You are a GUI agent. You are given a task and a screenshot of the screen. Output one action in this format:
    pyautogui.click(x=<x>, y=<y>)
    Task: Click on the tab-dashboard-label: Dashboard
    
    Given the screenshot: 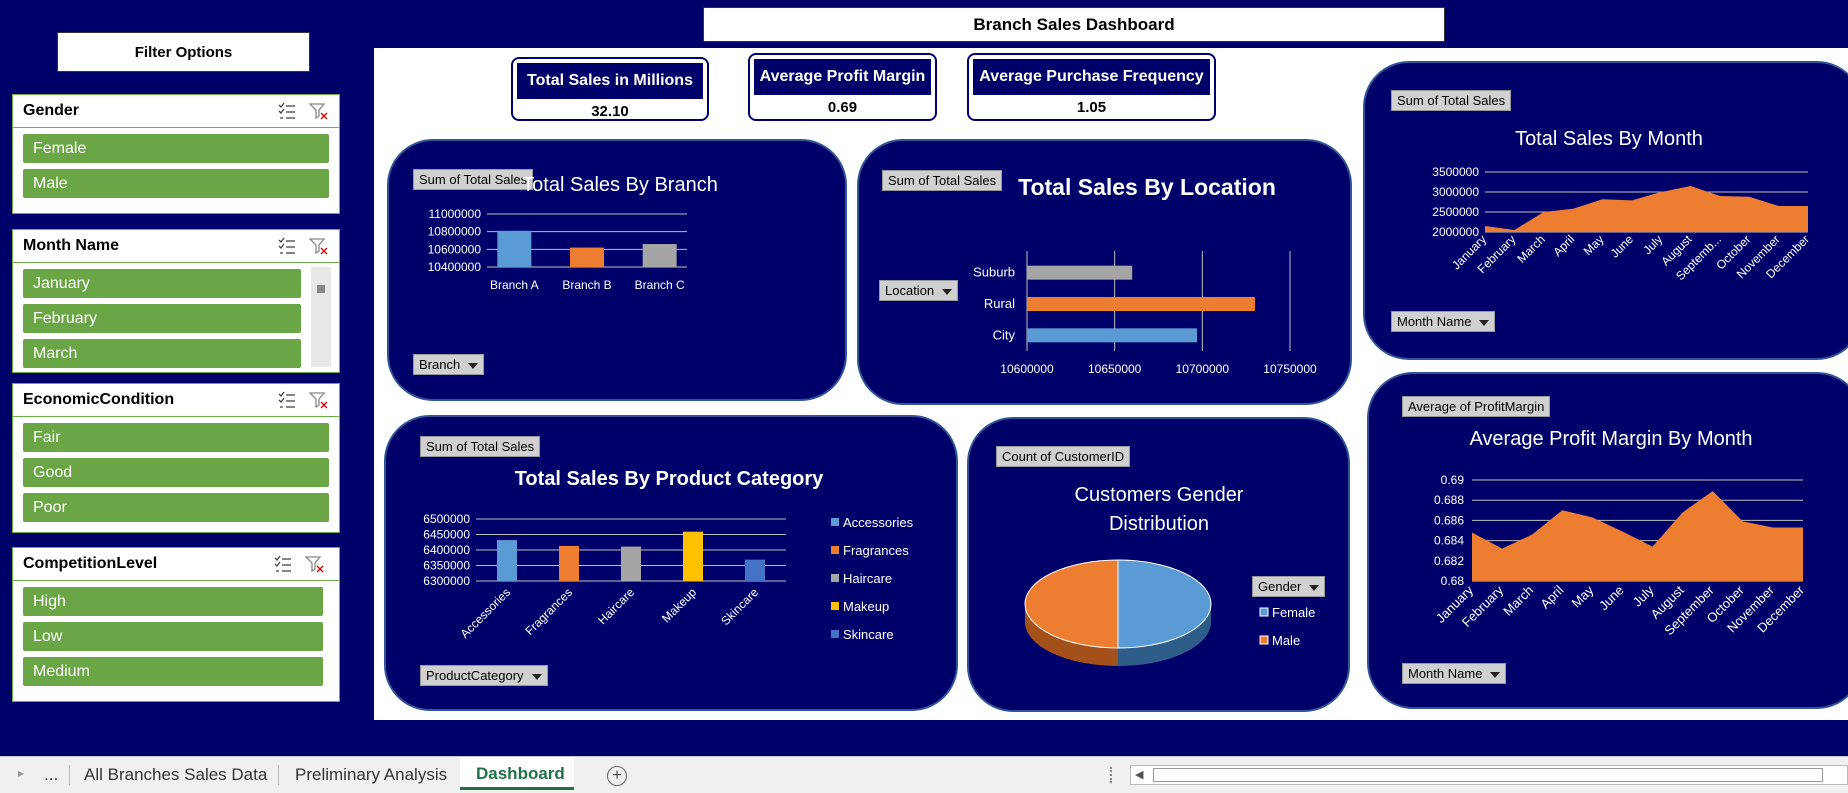 What is the action you would take?
    pyautogui.click(x=520, y=773)
    